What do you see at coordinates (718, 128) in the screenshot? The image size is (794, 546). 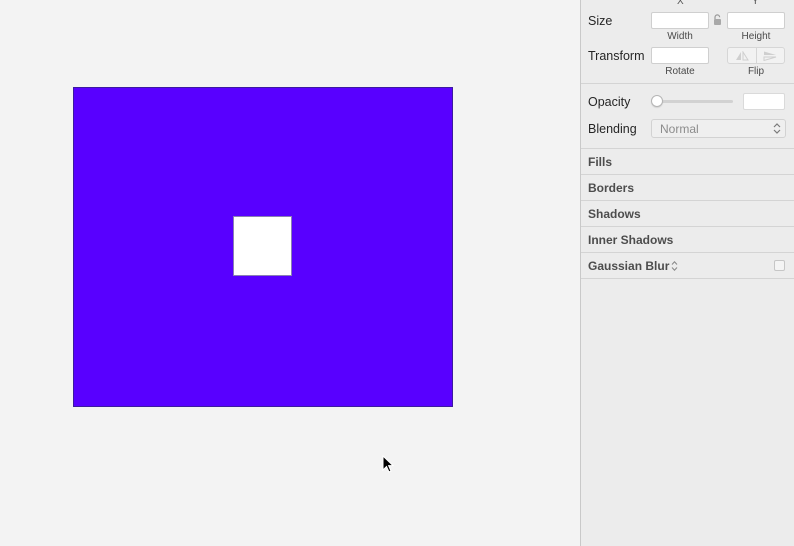 I see `blending-select: Normal` at bounding box center [718, 128].